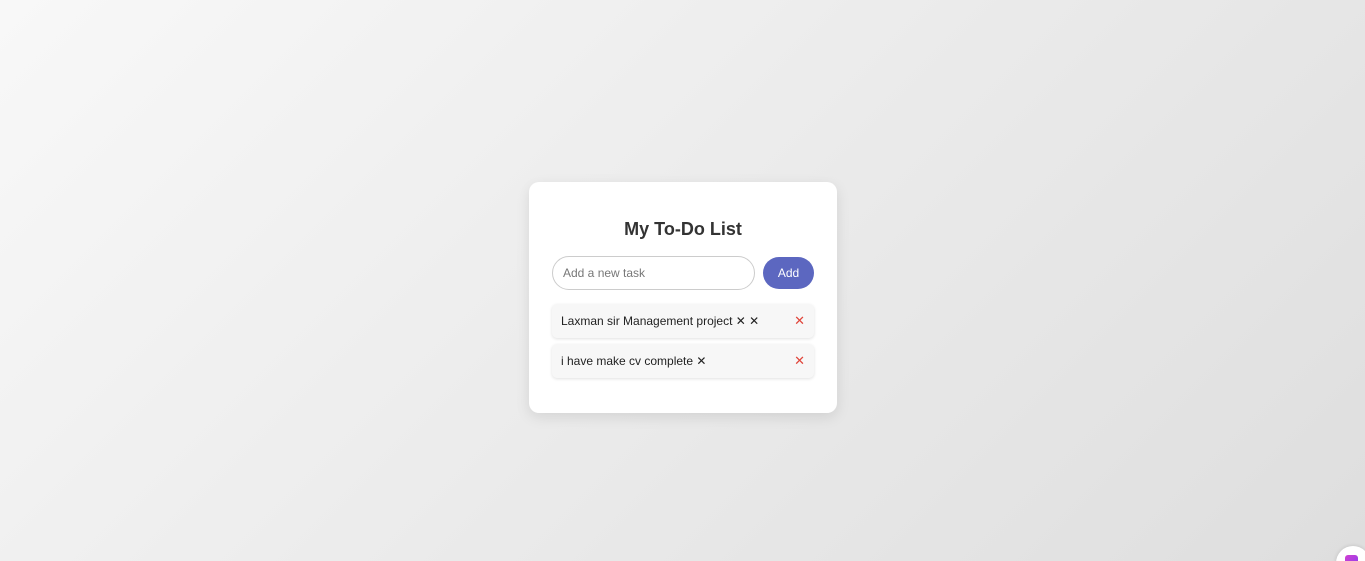 This screenshot has width=1365, height=561. Describe the element at coordinates (634, 361) in the screenshot. I see `task-text: i have make cv complete ✕` at that location.